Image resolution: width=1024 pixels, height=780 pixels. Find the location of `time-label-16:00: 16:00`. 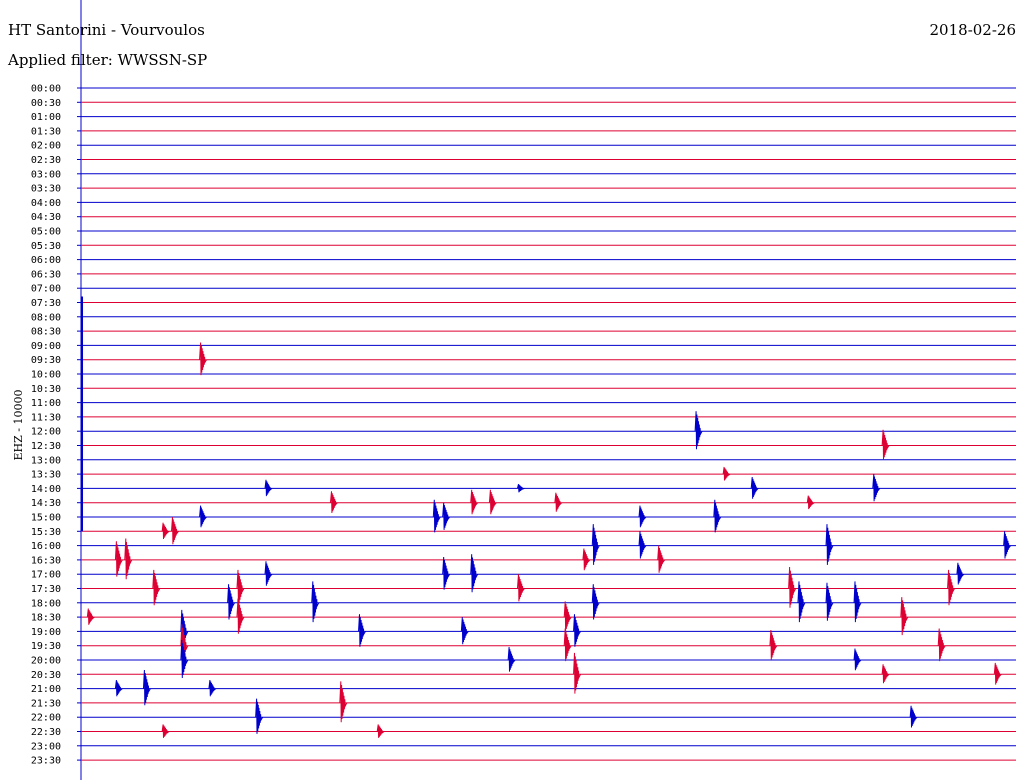

time-label-16:00: 16:00 is located at coordinates (46, 546).